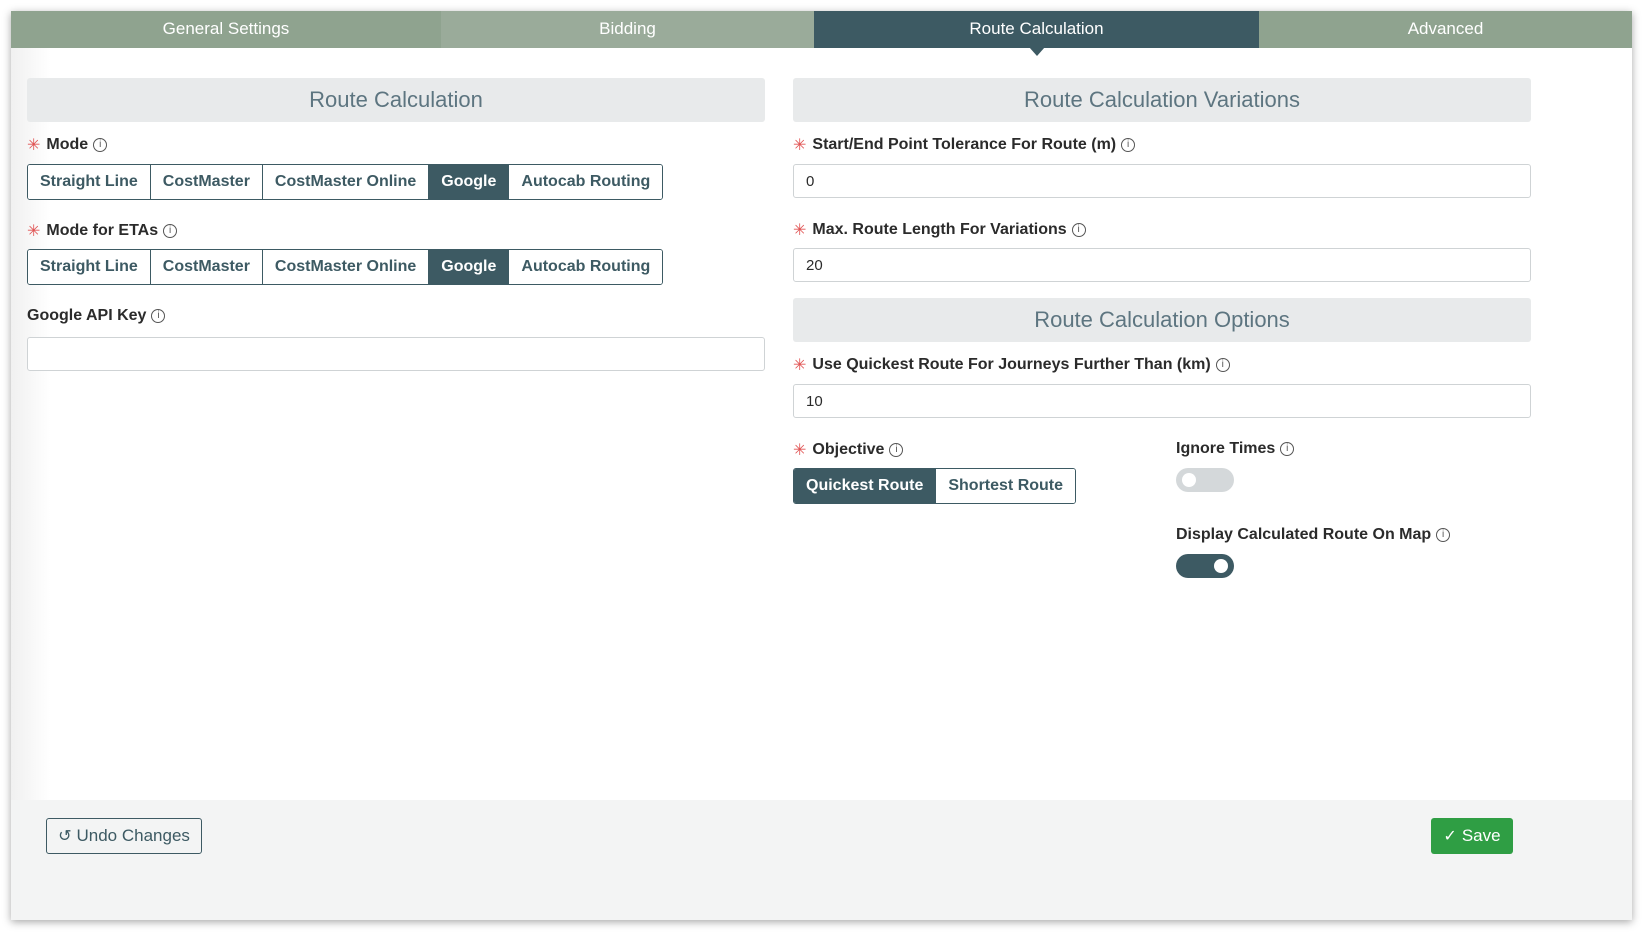 This screenshot has height=936, width=1647. Describe the element at coordinates (1162, 320) in the screenshot. I see `route-calculation-options-header: Route Calculation Options` at that location.